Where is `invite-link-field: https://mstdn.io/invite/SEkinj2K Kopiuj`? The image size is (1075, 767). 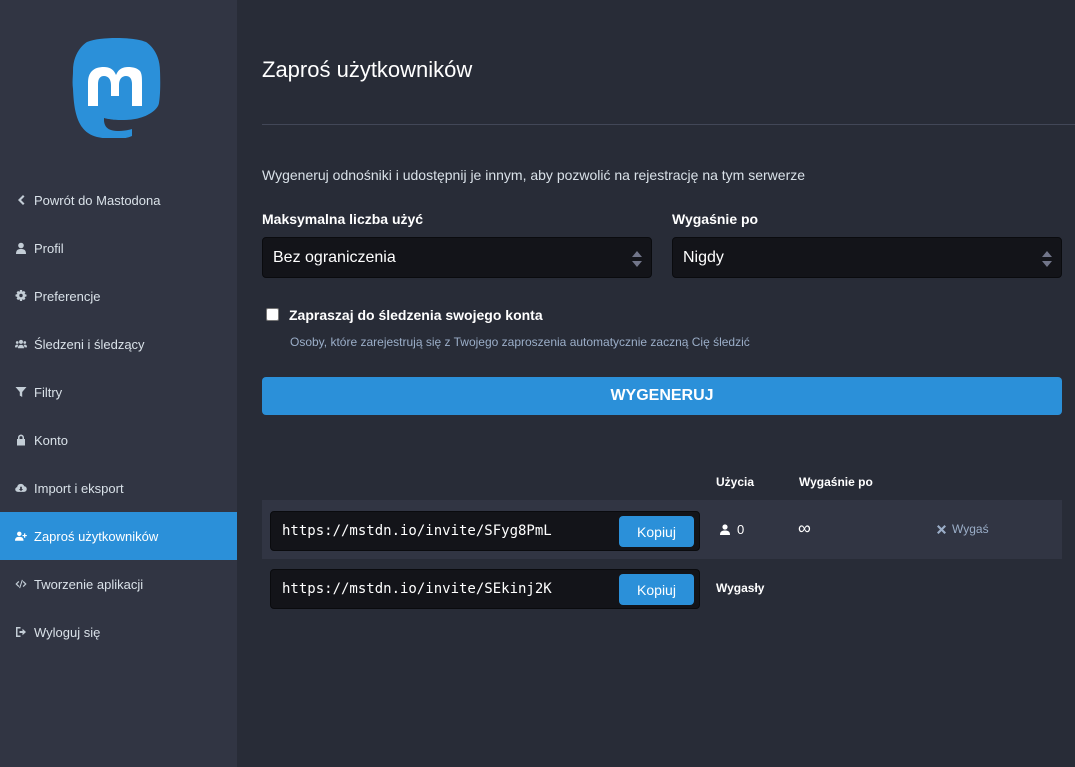 invite-link-field: https://mstdn.io/invite/SEkinj2K Kopiuj is located at coordinates (485, 589).